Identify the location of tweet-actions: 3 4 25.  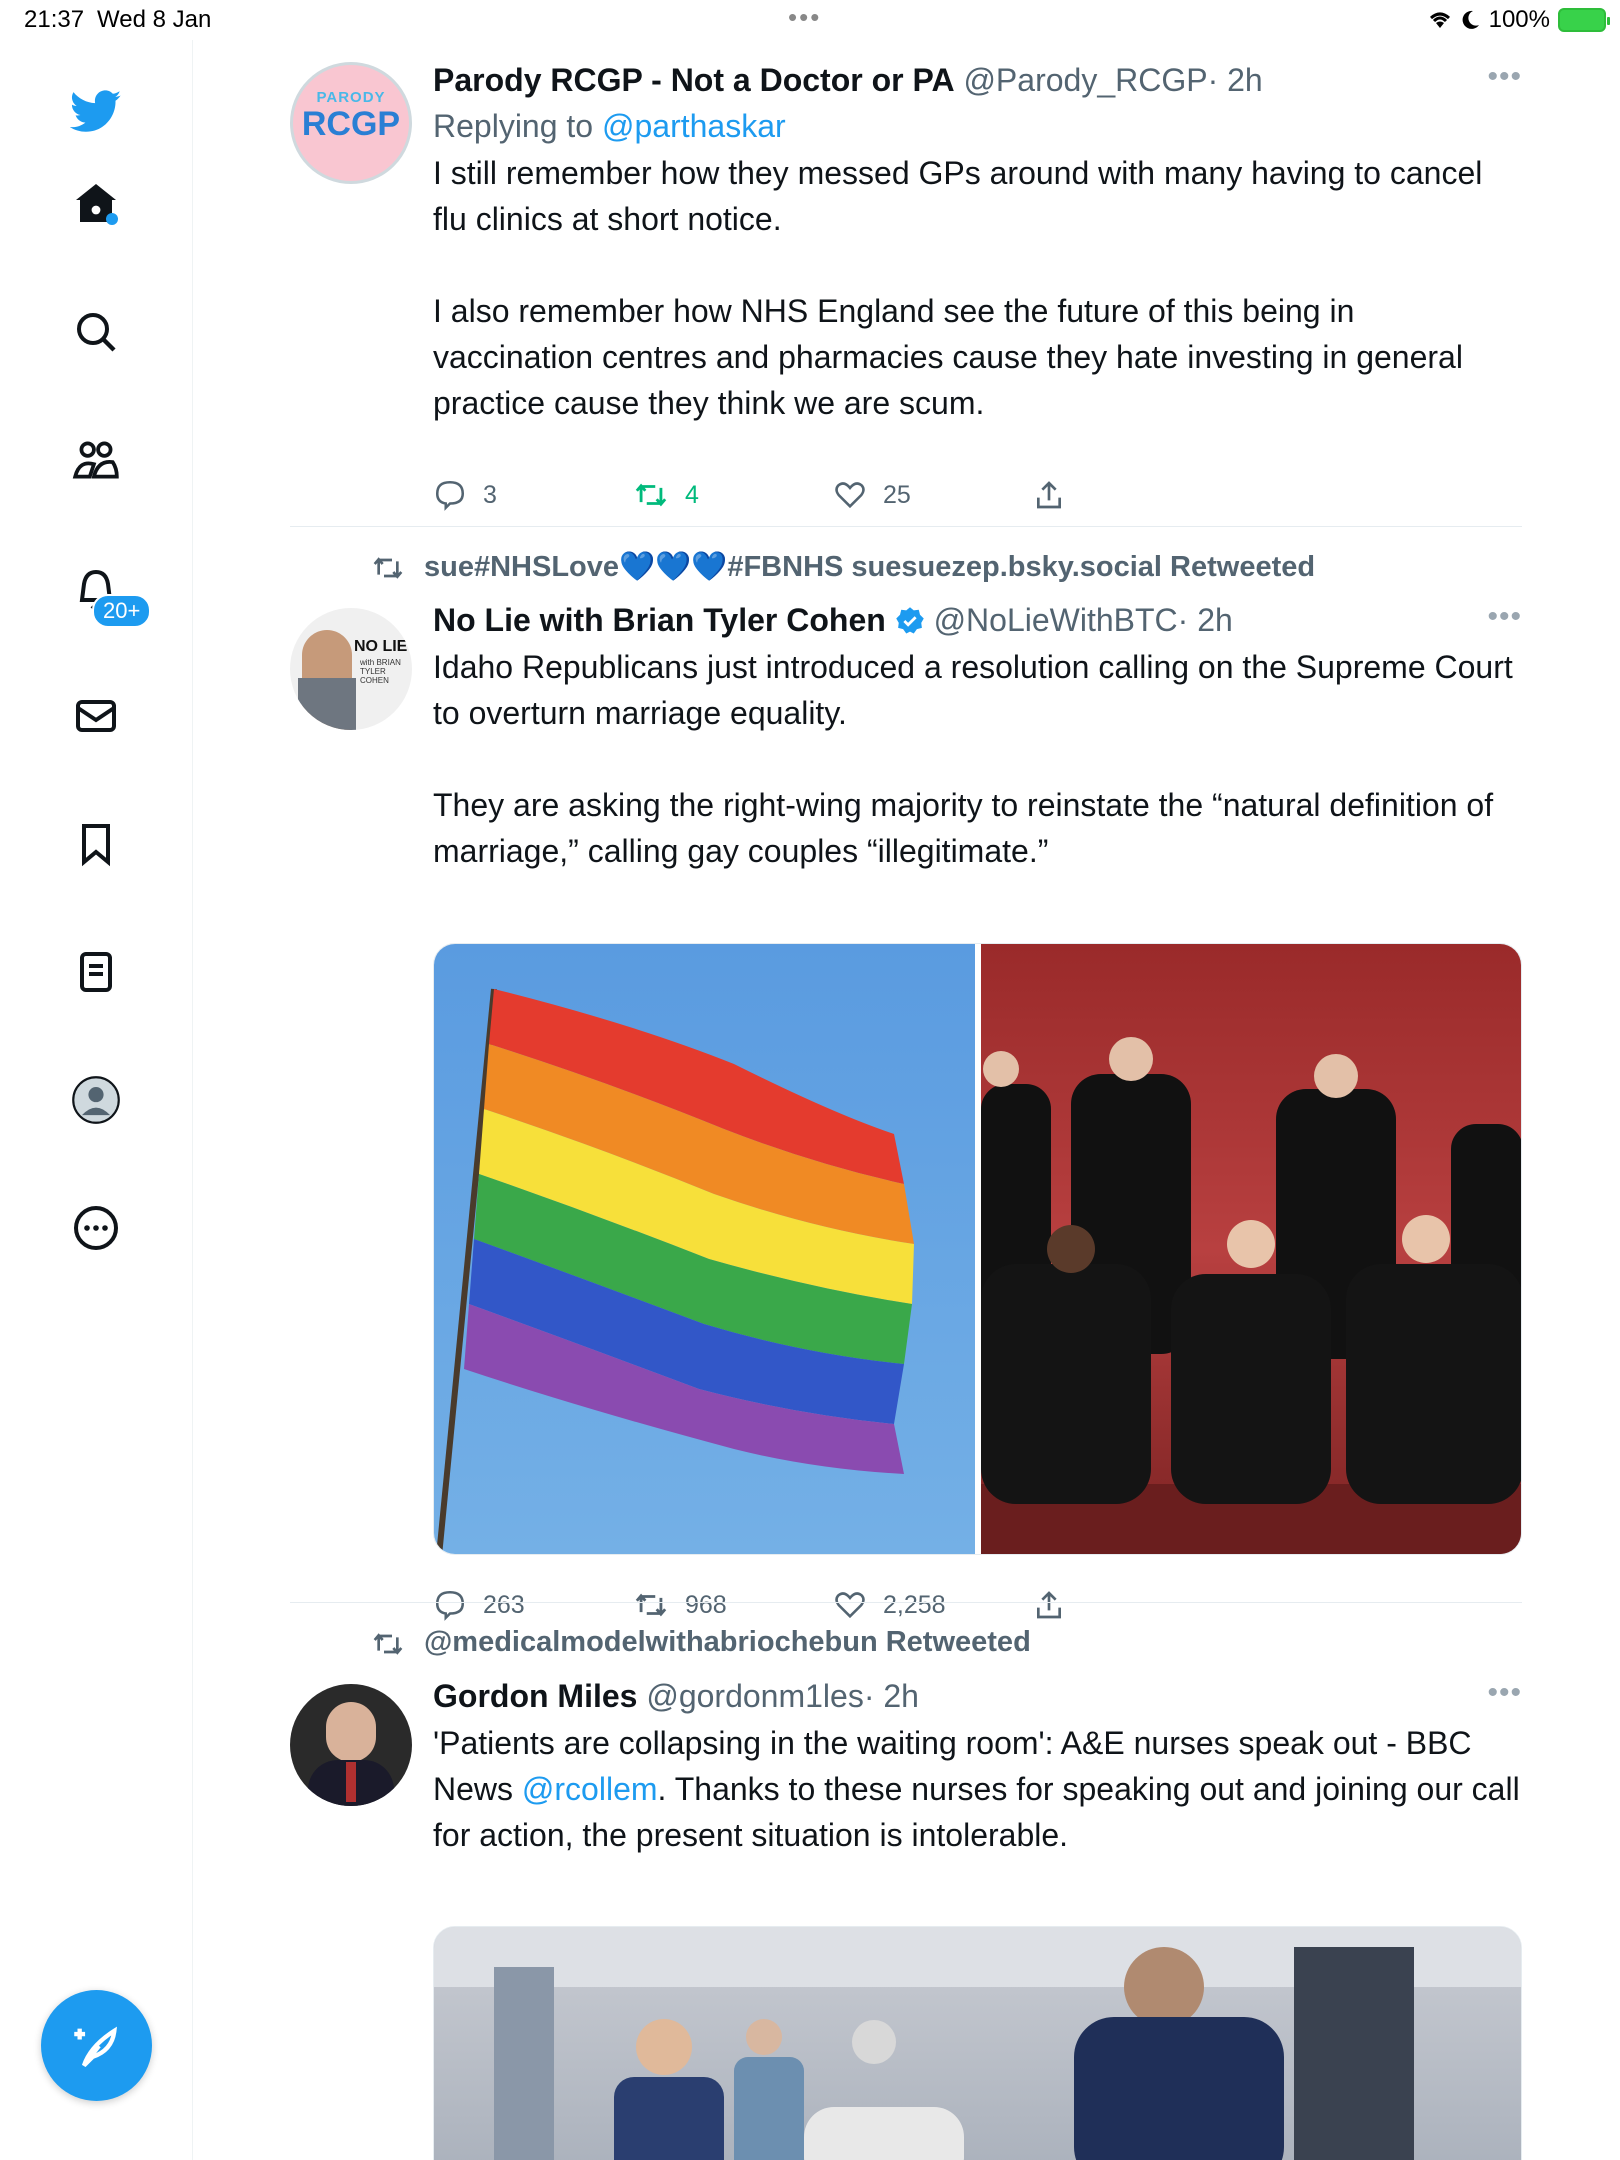
(783, 498).